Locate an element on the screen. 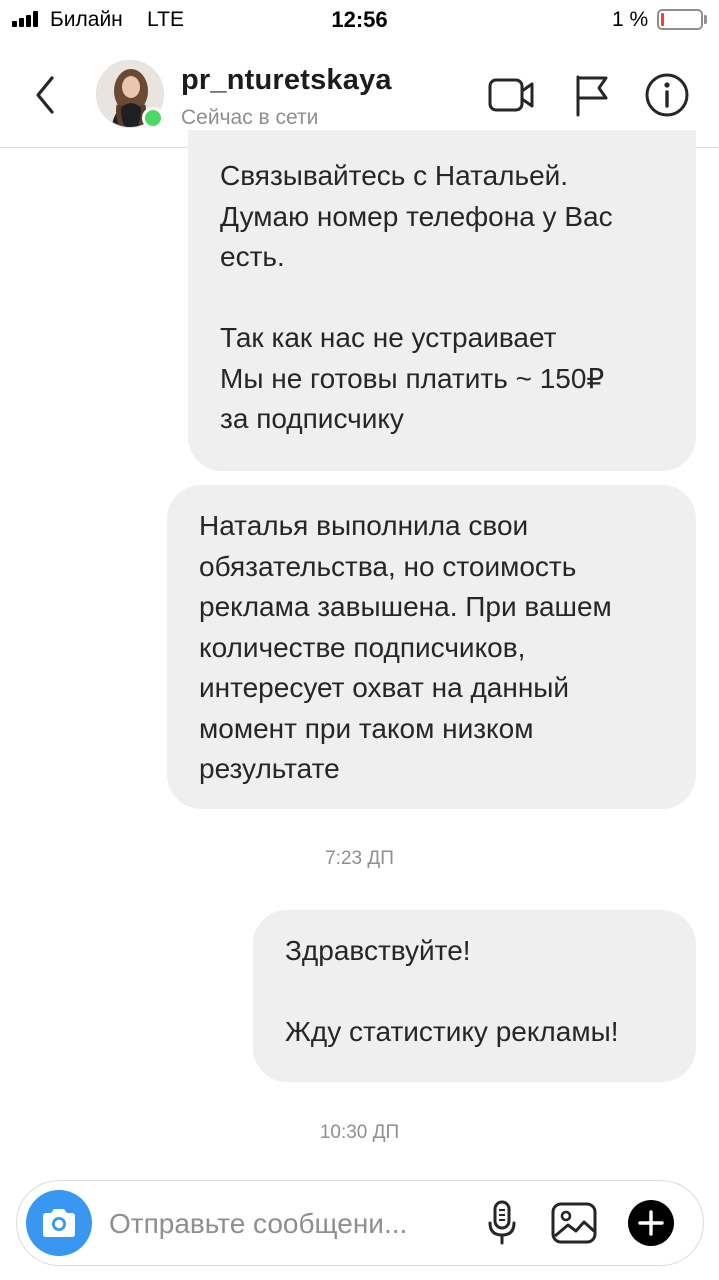  info-button is located at coordinates (667, 95).